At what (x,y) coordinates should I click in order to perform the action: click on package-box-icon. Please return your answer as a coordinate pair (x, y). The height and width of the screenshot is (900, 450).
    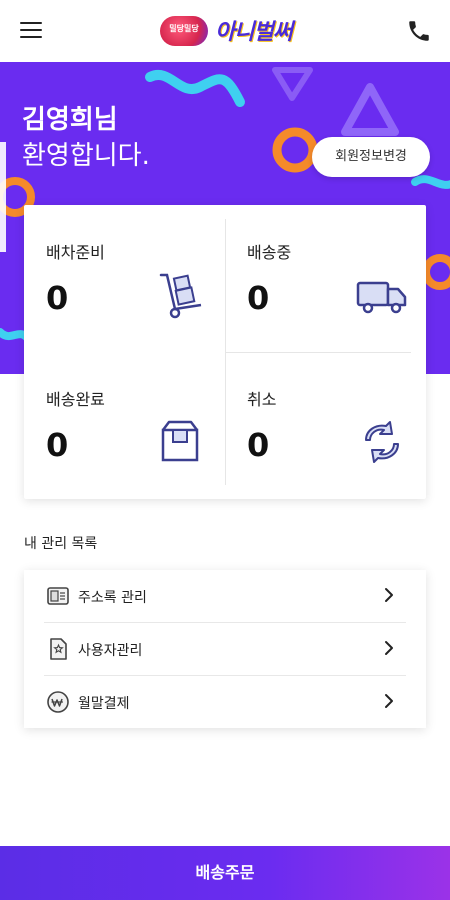
    Looking at the image, I should click on (180, 441).